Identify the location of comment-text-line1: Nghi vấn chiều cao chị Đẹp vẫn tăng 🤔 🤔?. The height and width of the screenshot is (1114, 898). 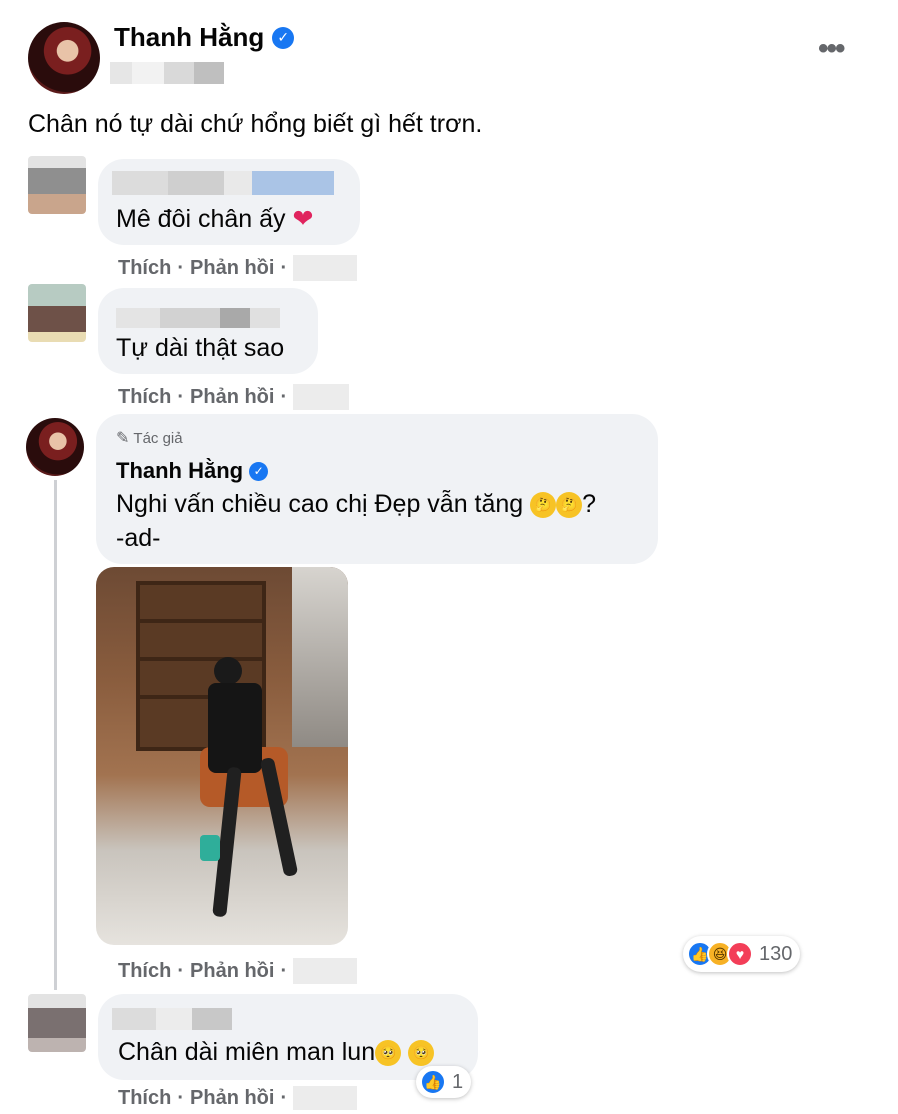
(356, 504).